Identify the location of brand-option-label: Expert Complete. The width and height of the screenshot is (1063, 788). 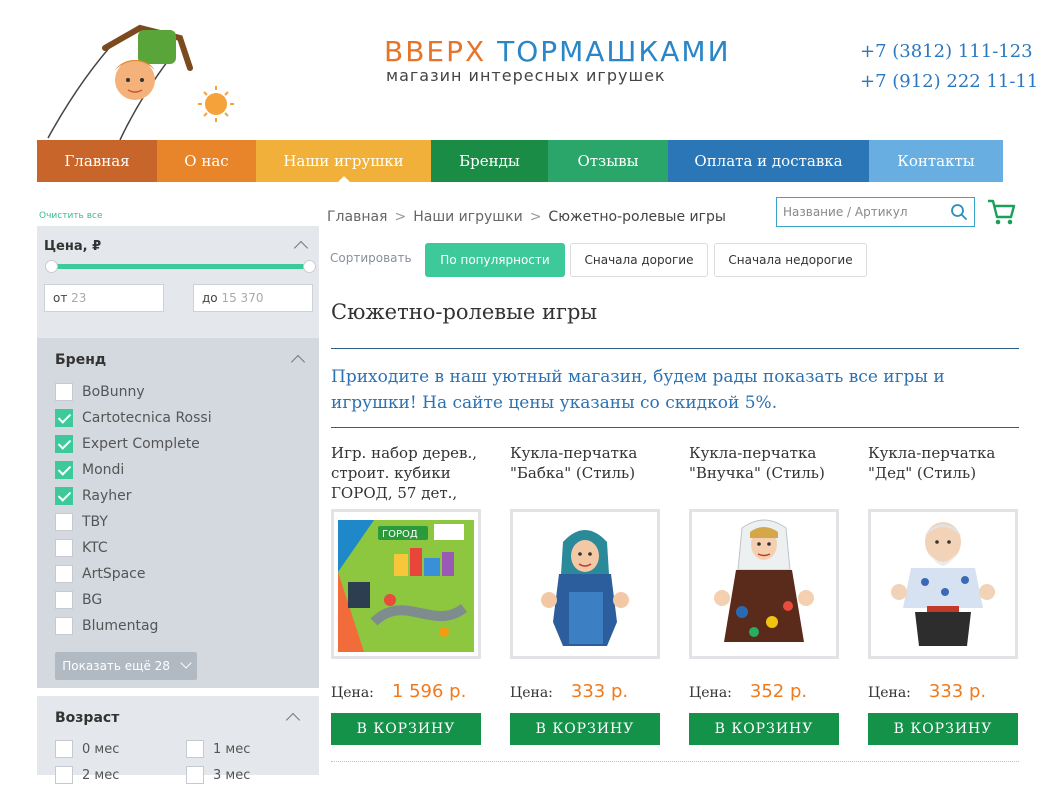
(141, 444).